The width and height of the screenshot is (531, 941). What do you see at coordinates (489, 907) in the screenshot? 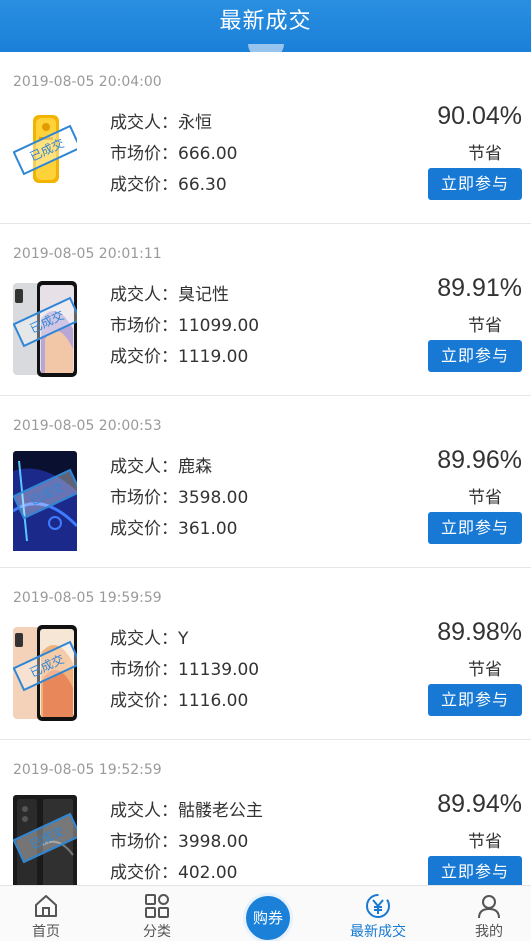
I see `user-icon` at bounding box center [489, 907].